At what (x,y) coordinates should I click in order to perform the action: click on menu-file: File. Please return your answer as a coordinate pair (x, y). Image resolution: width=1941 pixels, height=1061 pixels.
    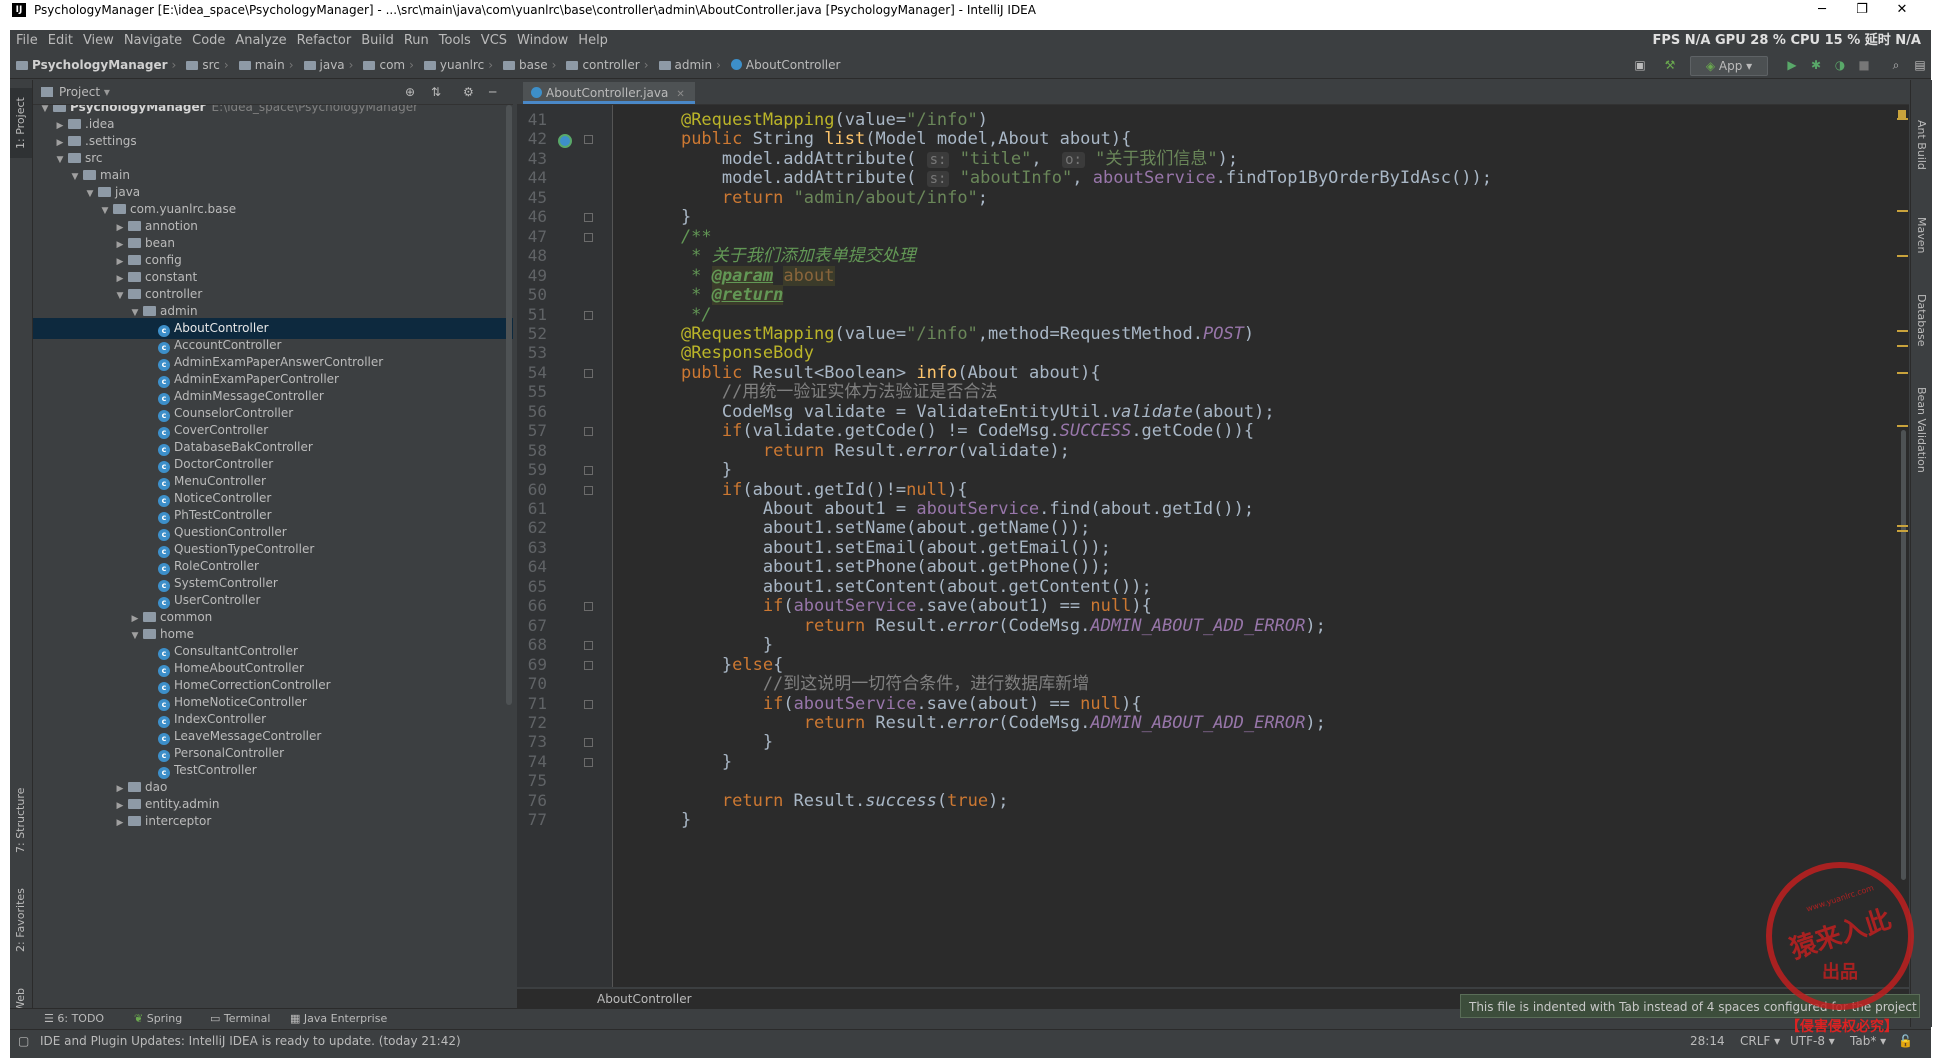
    Looking at the image, I should click on (26, 40).